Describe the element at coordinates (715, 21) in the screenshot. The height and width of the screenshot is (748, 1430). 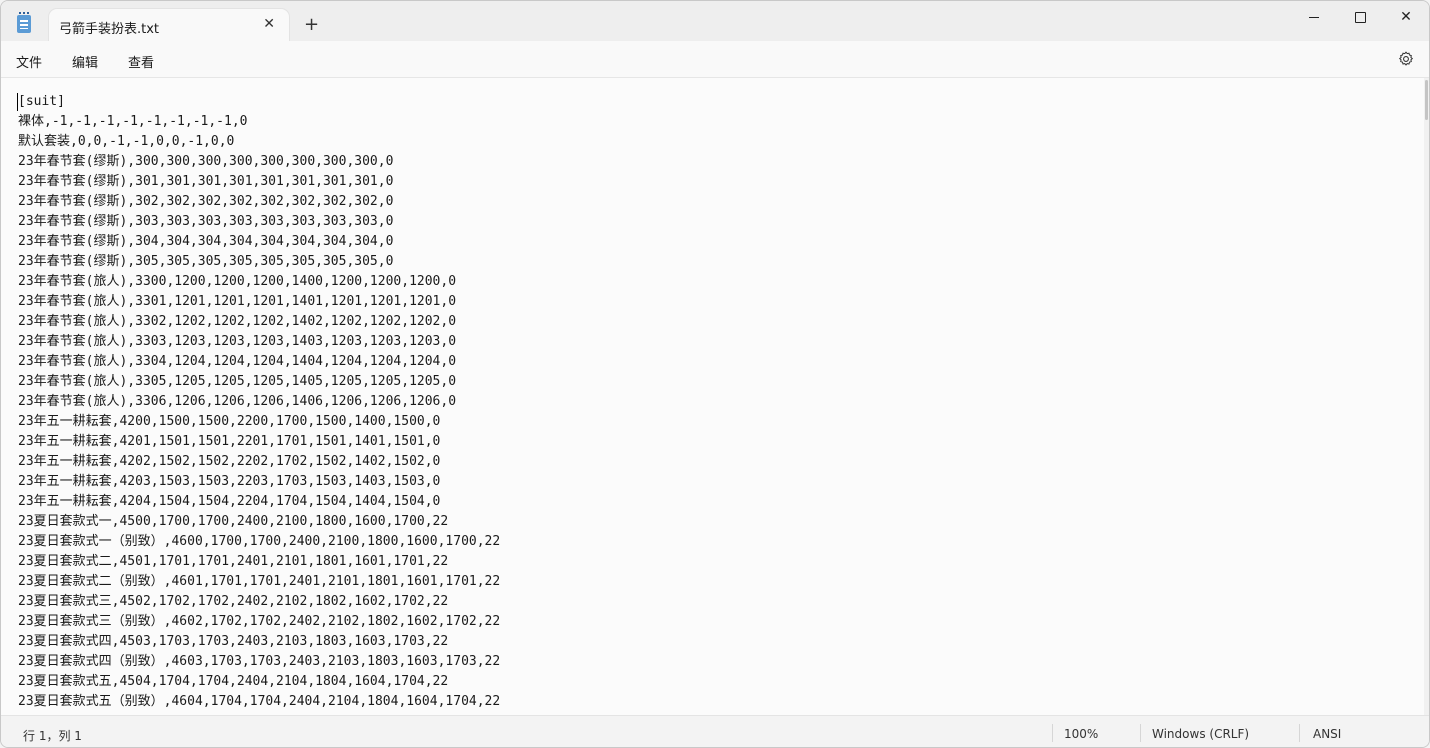
I see `title-bar: 弓箭手装扮表.txt ✕ + ✕` at that location.